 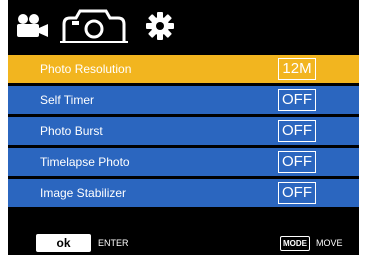 I want to click on tab-settings, so click(x=160, y=26).